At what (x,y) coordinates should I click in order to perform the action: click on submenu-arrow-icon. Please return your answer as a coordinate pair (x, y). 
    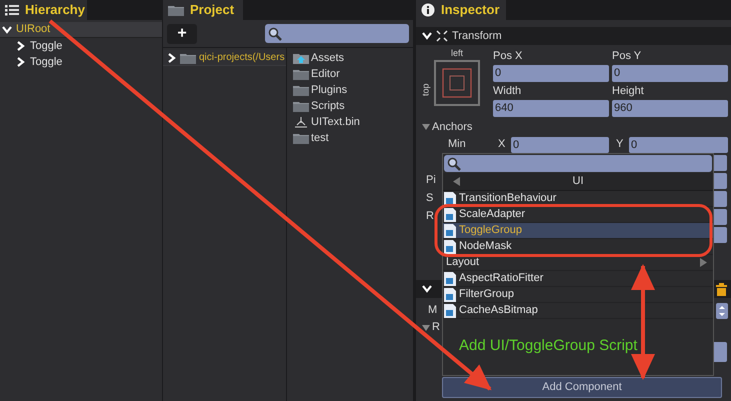
    Looking at the image, I should click on (703, 262).